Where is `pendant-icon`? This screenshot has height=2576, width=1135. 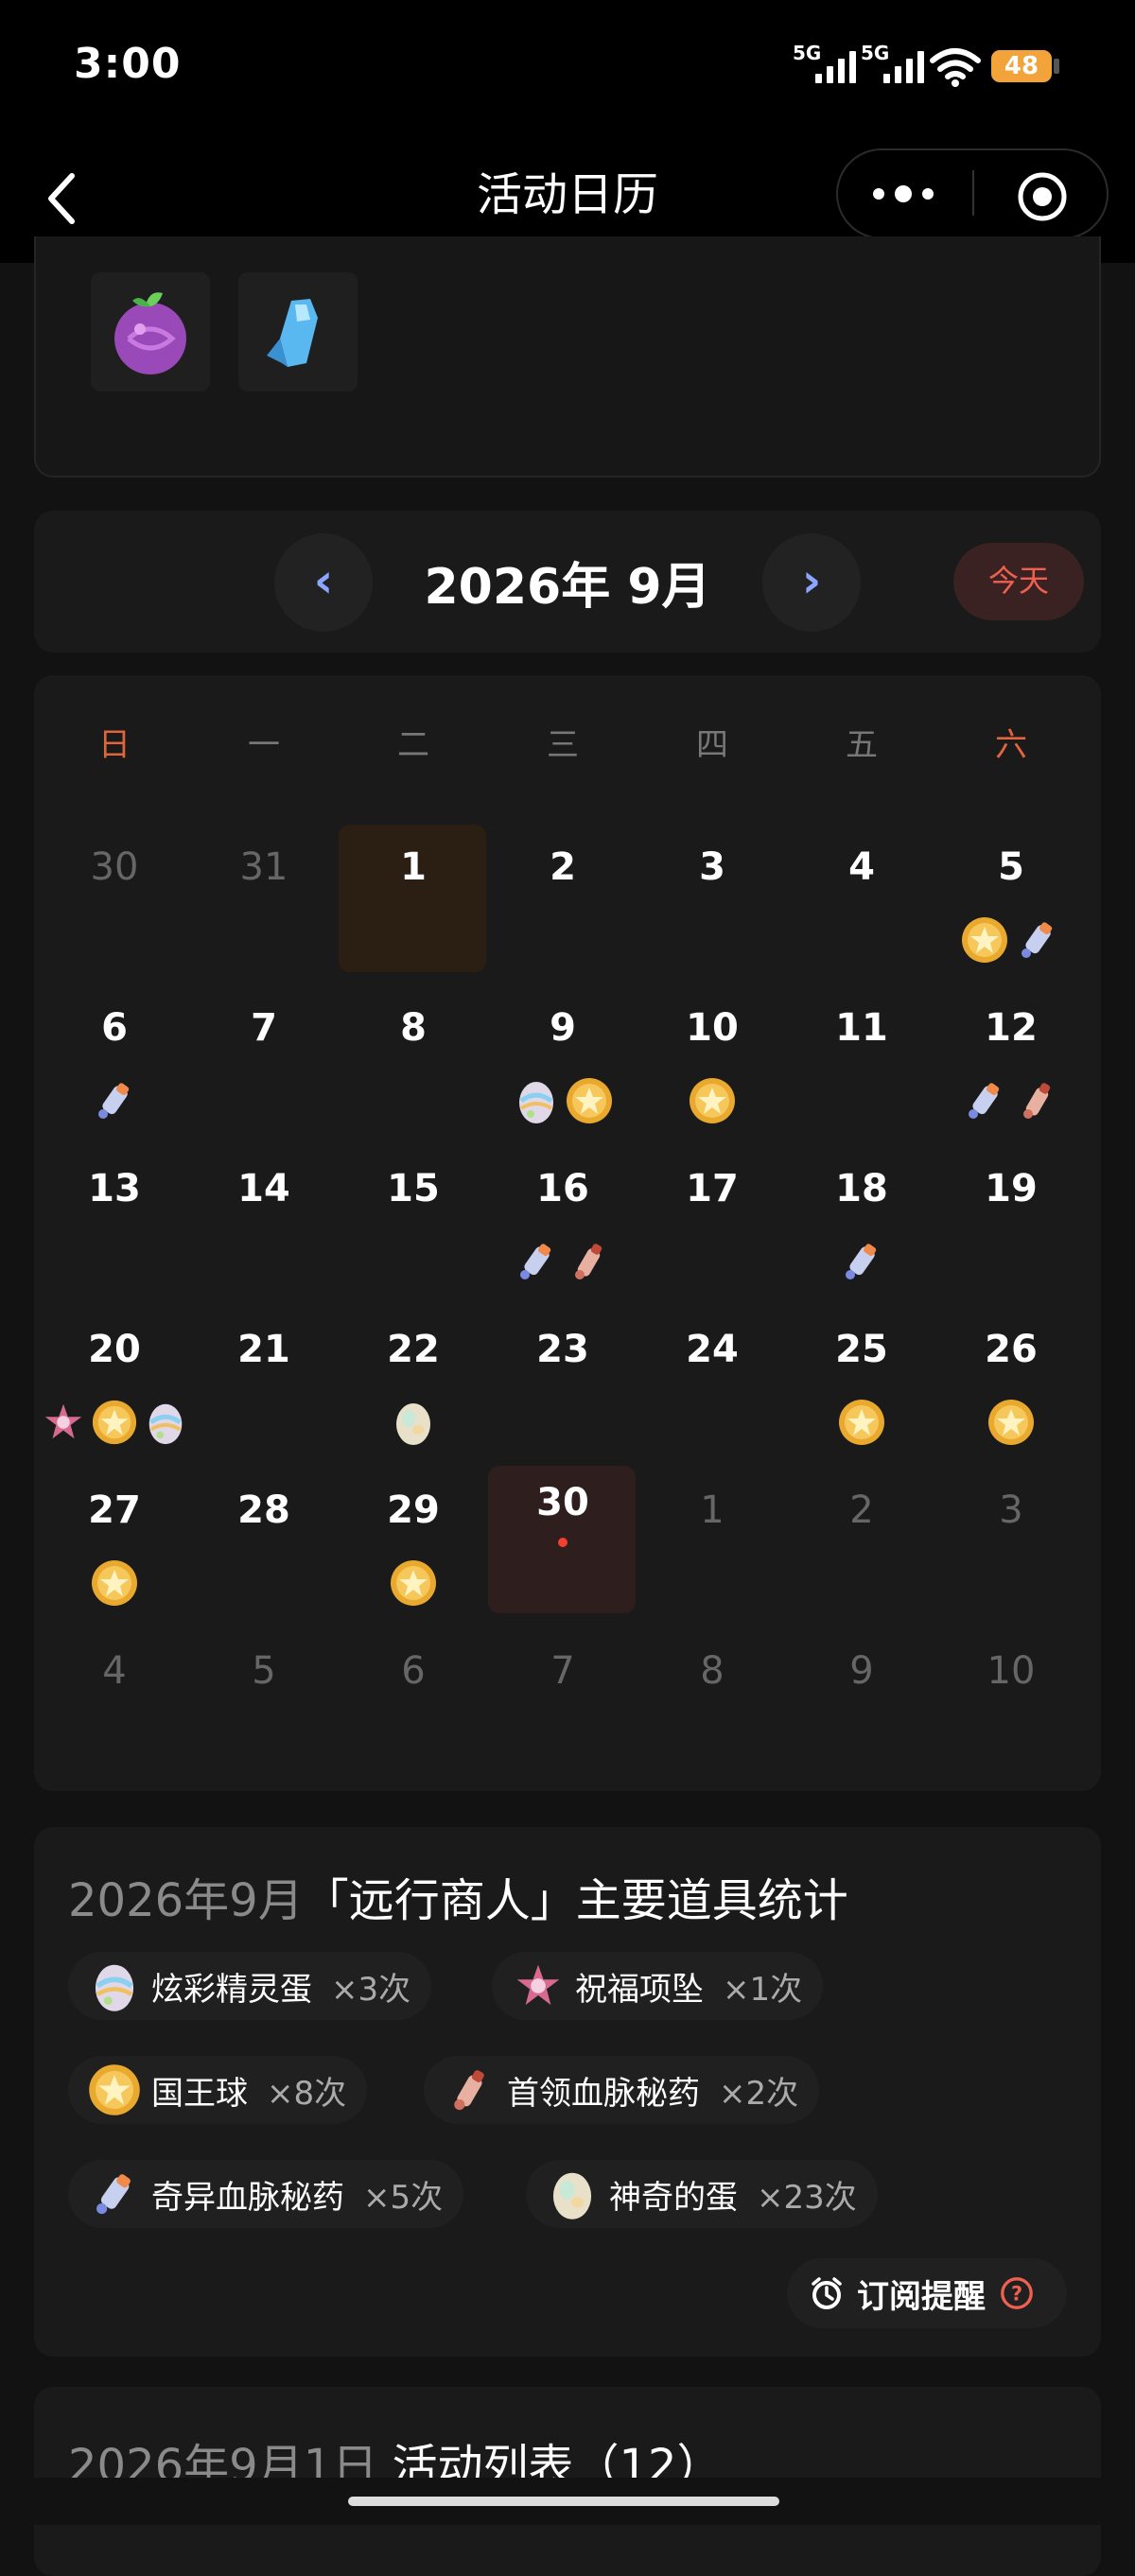
pendant-icon is located at coordinates (538, 1985).